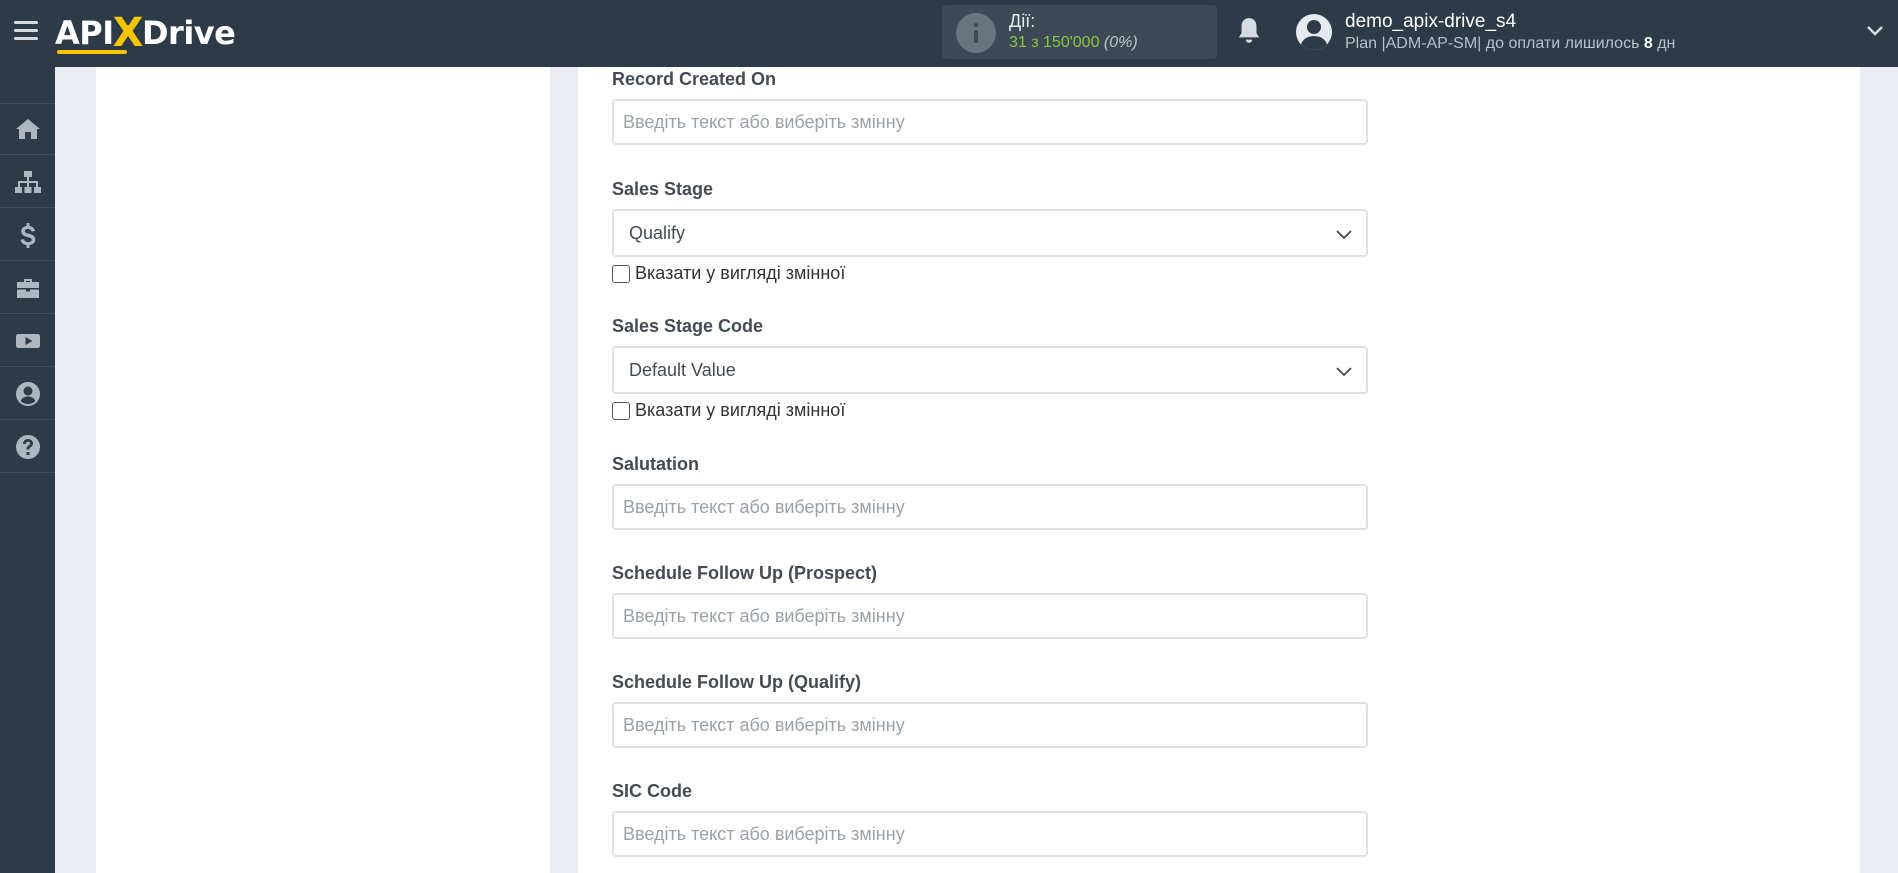 The height and width of the screenshot is (873, 1898). I want to click on sales-stage-code-variable-toggle: Вказати у вигляді змінної, so click(728, 410).